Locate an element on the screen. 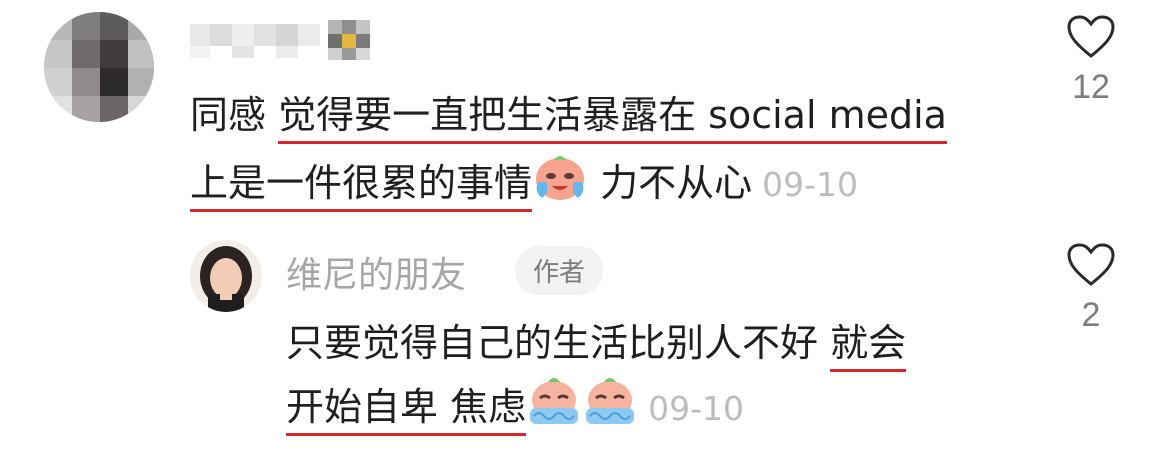  author-avatar-image is located at coordinates (226, 276).